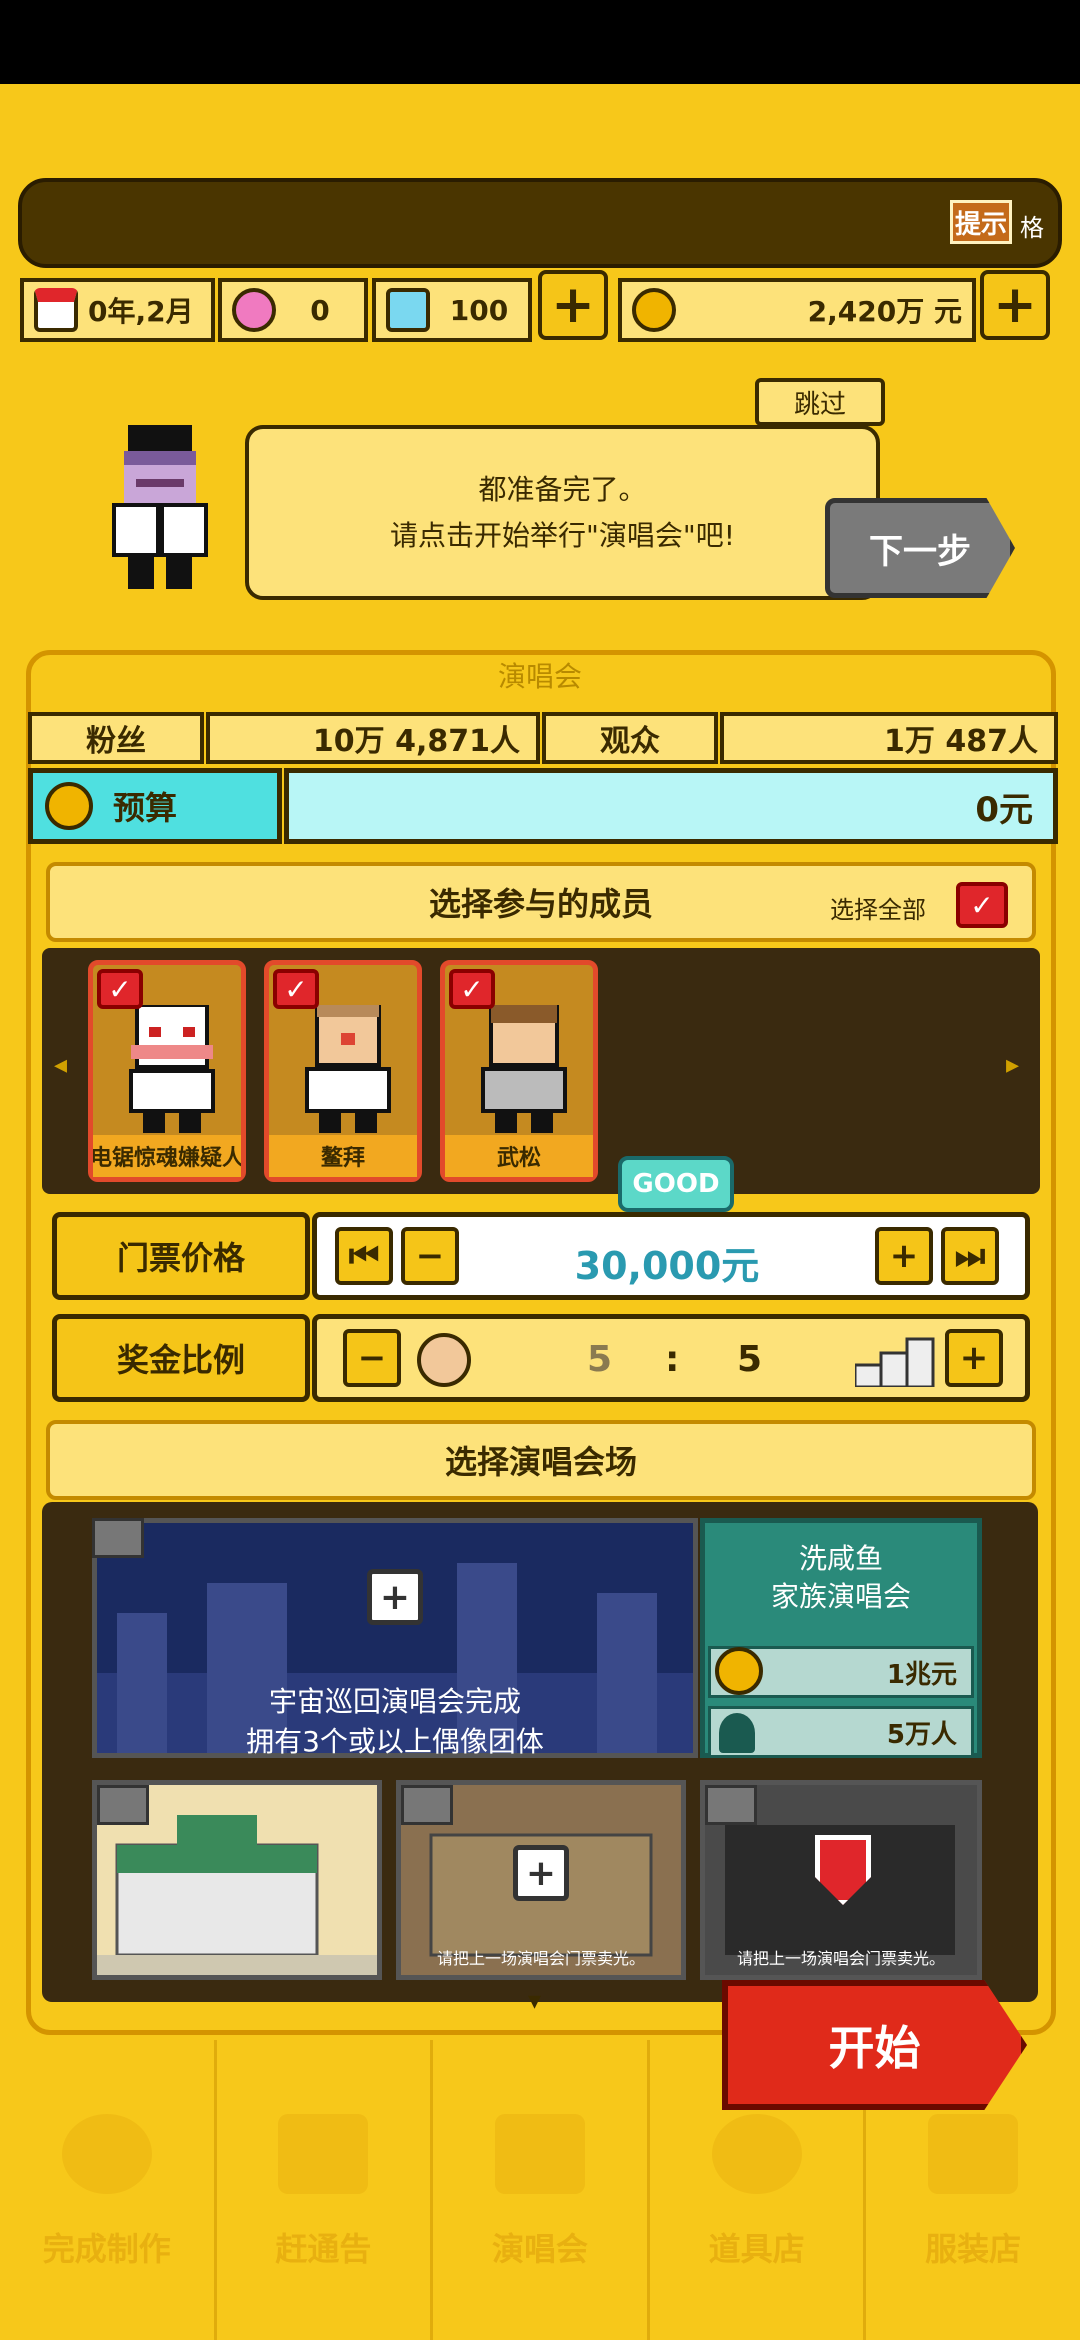 The width and height of the screenshot is (1080, 2340). What do you see at coordinates (920, 548) in the screenshot?
I see `next-step-button: 下一步` at bounding box center [920, 548].